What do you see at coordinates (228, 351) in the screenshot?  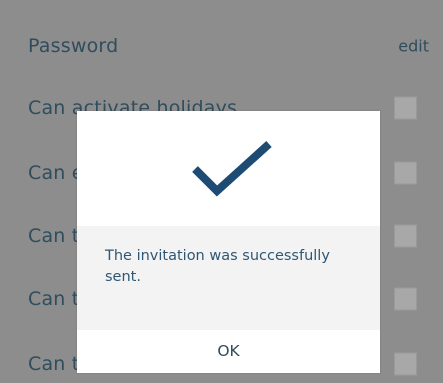 I see `ok-button: OK` at bounding box center [228, 351].